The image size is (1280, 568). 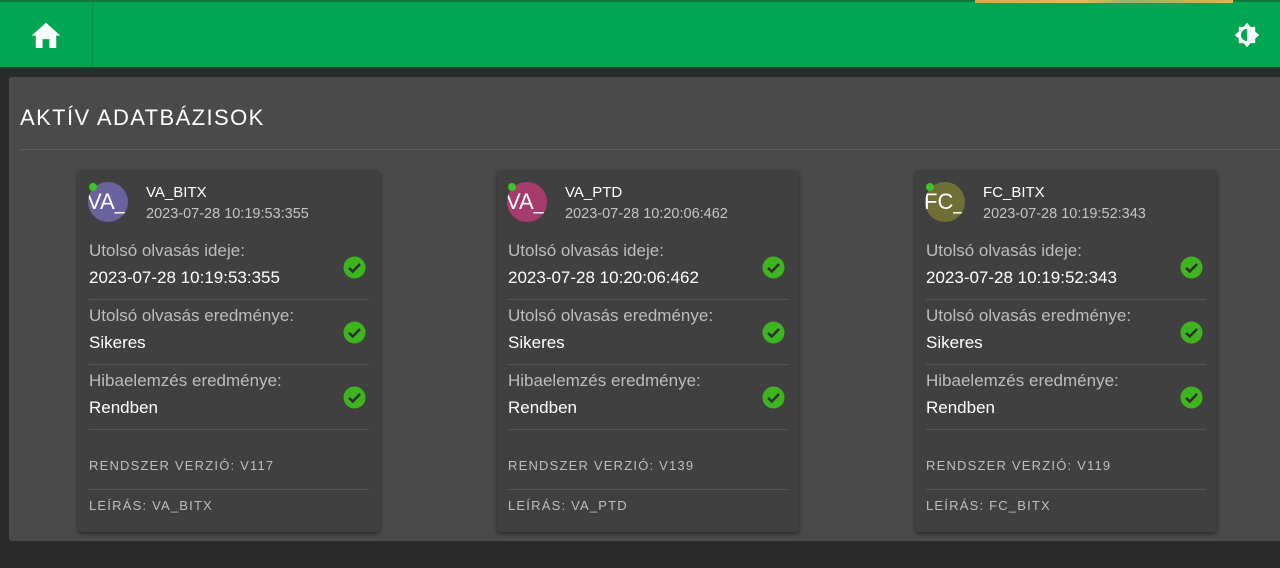 I want to click on description: LEÍRÁS: FC_BITX, so click(x=988, y=505).